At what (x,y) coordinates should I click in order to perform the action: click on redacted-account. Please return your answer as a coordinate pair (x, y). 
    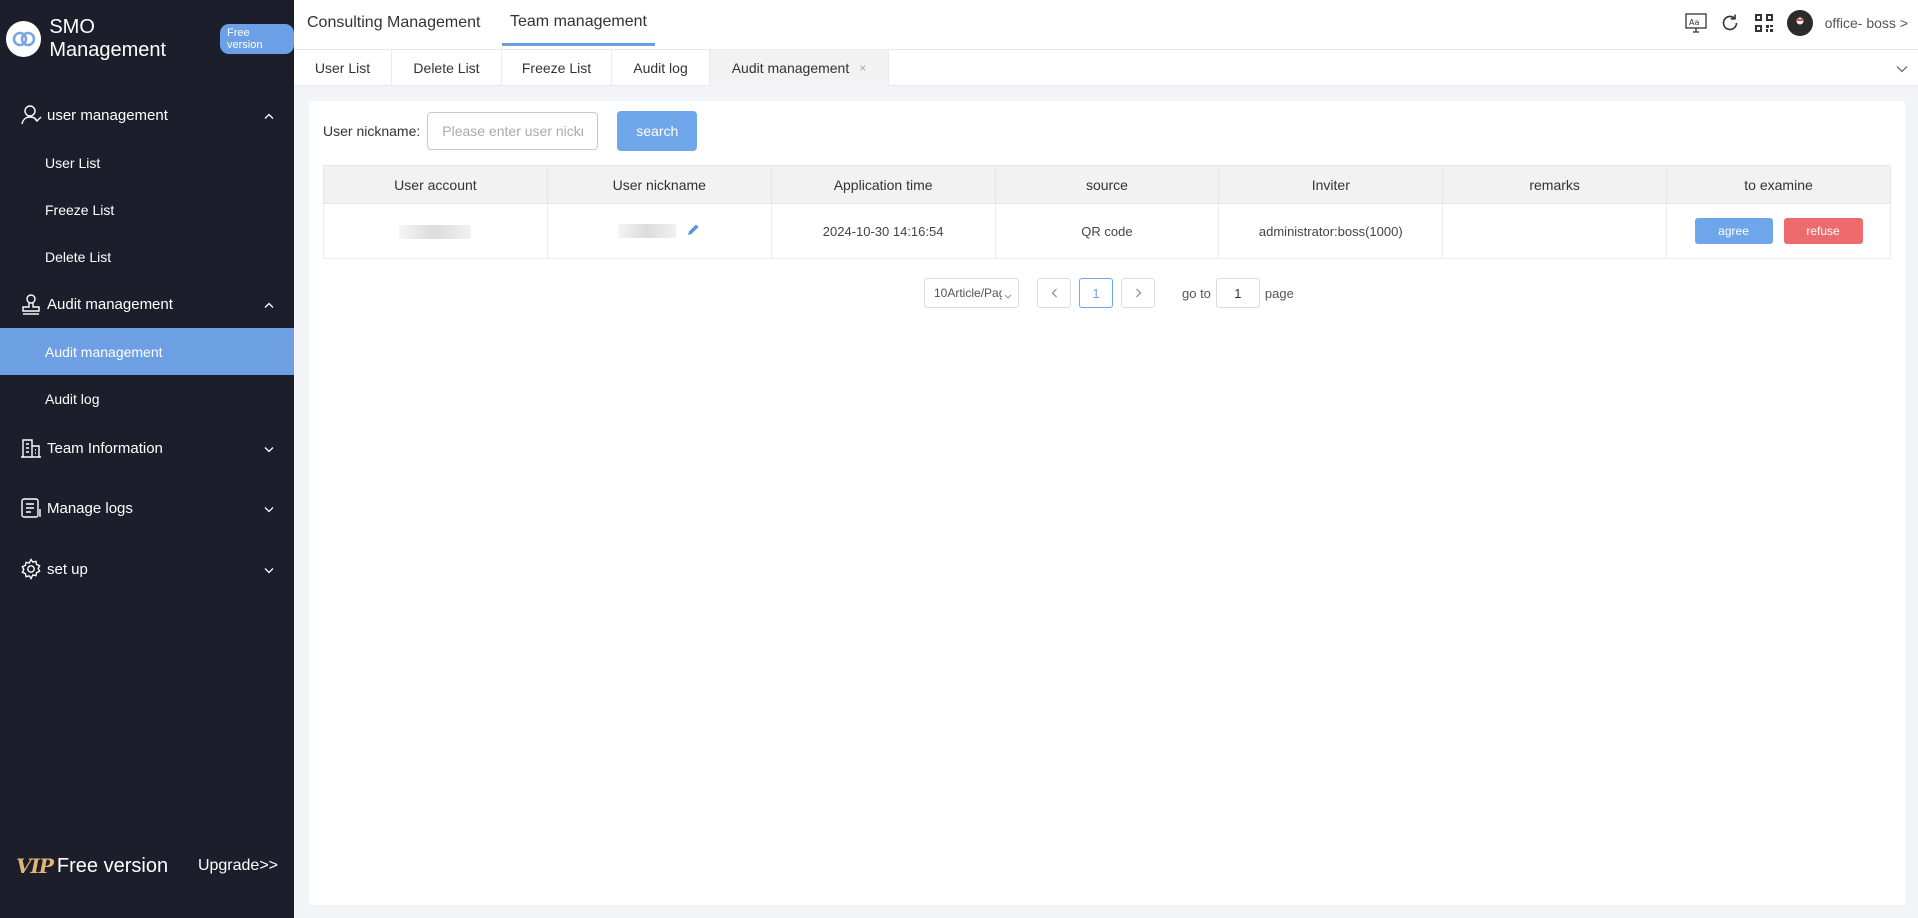
    Looking at the image, I should click on (435, 231).